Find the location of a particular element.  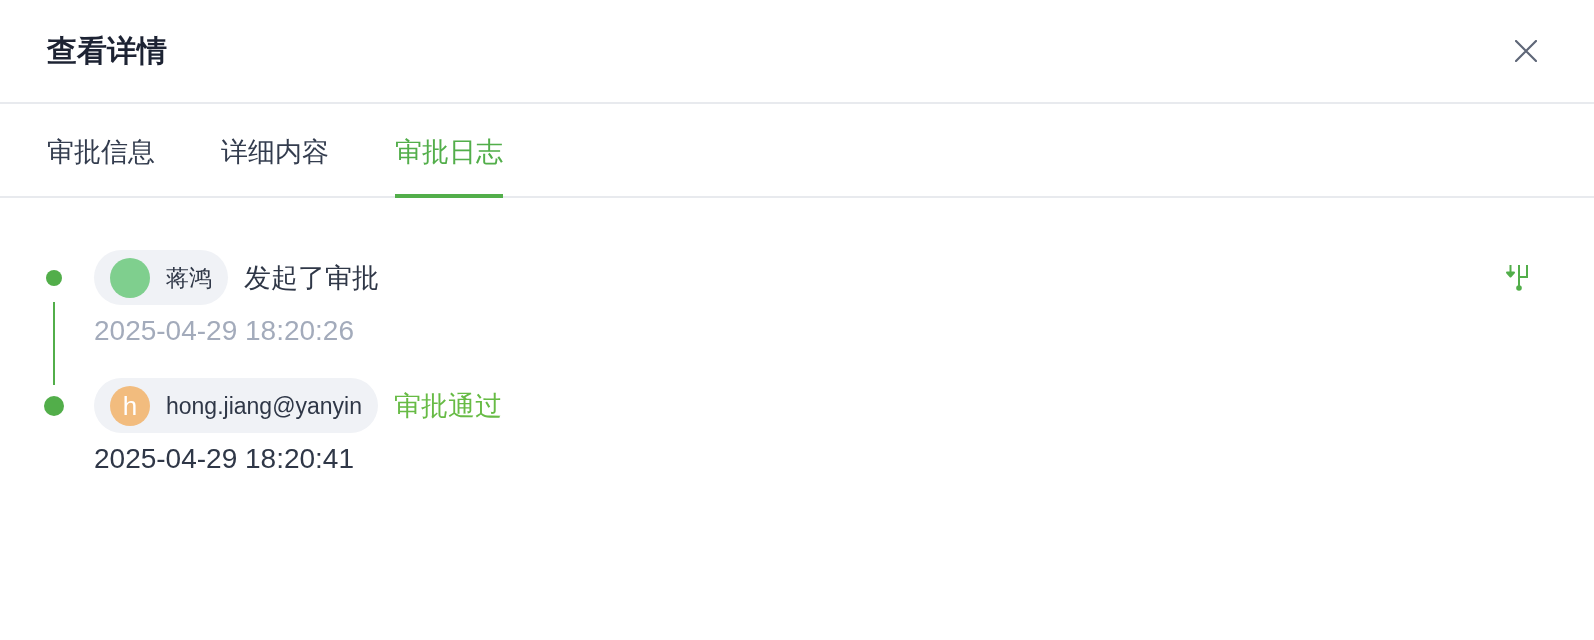

user-name: hong.jiang@yanyin is located at coordinates (264, 406).